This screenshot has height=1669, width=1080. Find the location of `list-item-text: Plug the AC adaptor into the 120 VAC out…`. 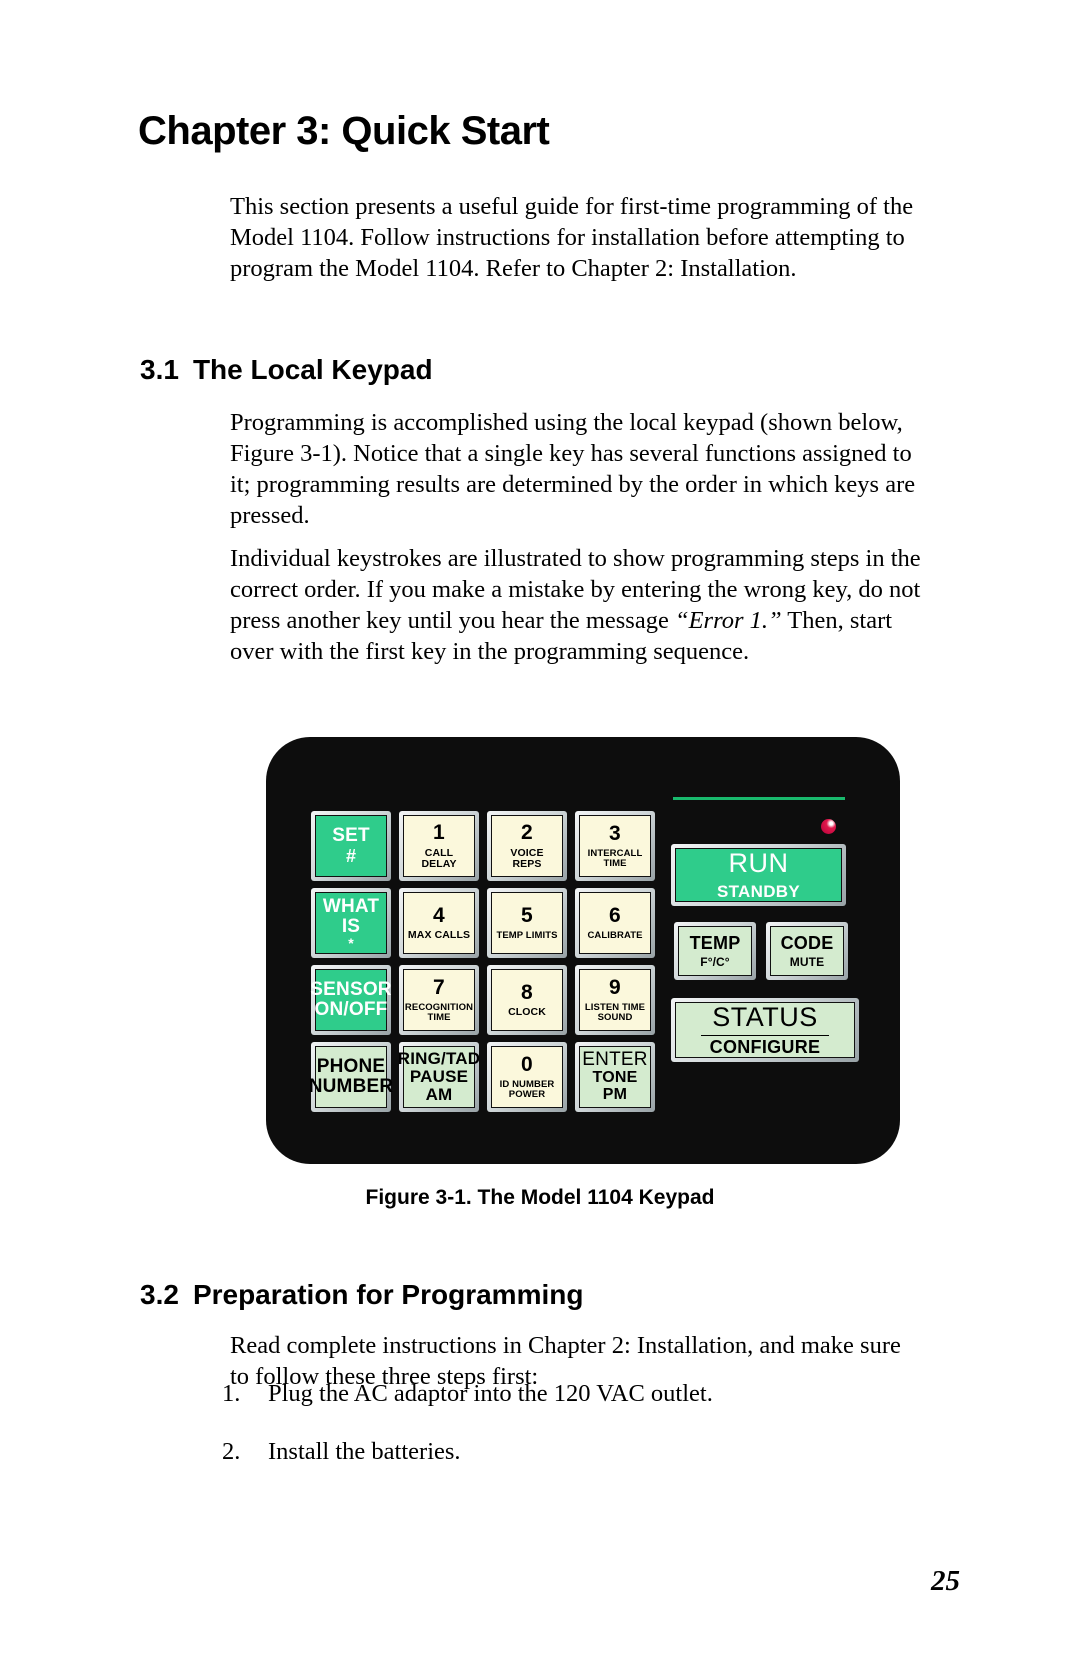

list-item-text: Plug the AC adaptor into the 120 VAC out… is located at coordinates (490, 1393).